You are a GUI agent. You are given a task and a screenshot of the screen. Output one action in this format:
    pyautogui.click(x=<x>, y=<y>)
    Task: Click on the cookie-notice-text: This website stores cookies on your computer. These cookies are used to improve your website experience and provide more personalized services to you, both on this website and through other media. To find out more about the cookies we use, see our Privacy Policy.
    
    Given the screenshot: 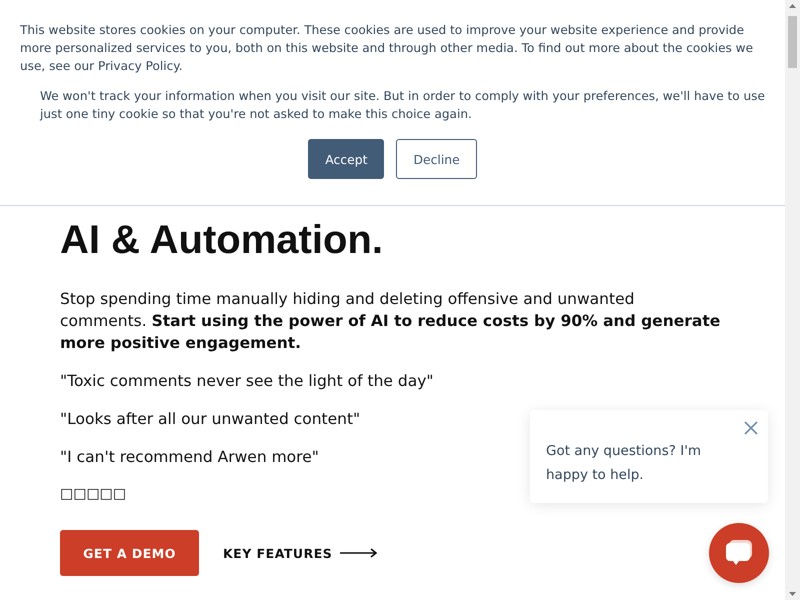 What is the action you would take?
    pyautogui.click(x=387, y=48)
    